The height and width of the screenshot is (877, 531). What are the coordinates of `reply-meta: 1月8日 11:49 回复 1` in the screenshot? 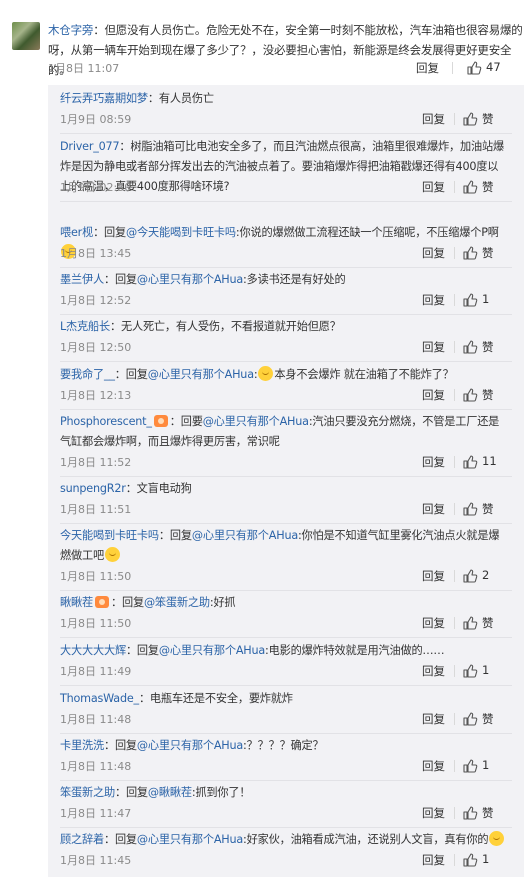 It's located at (284, 671).